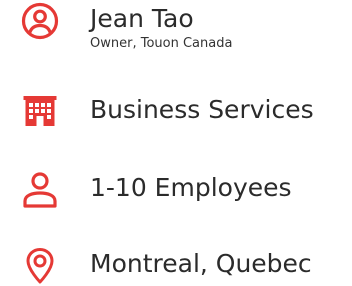 This screenshot has width=352, height=286. I want to click on owner-title: Owner, Touon Canada, so click(161, 43).